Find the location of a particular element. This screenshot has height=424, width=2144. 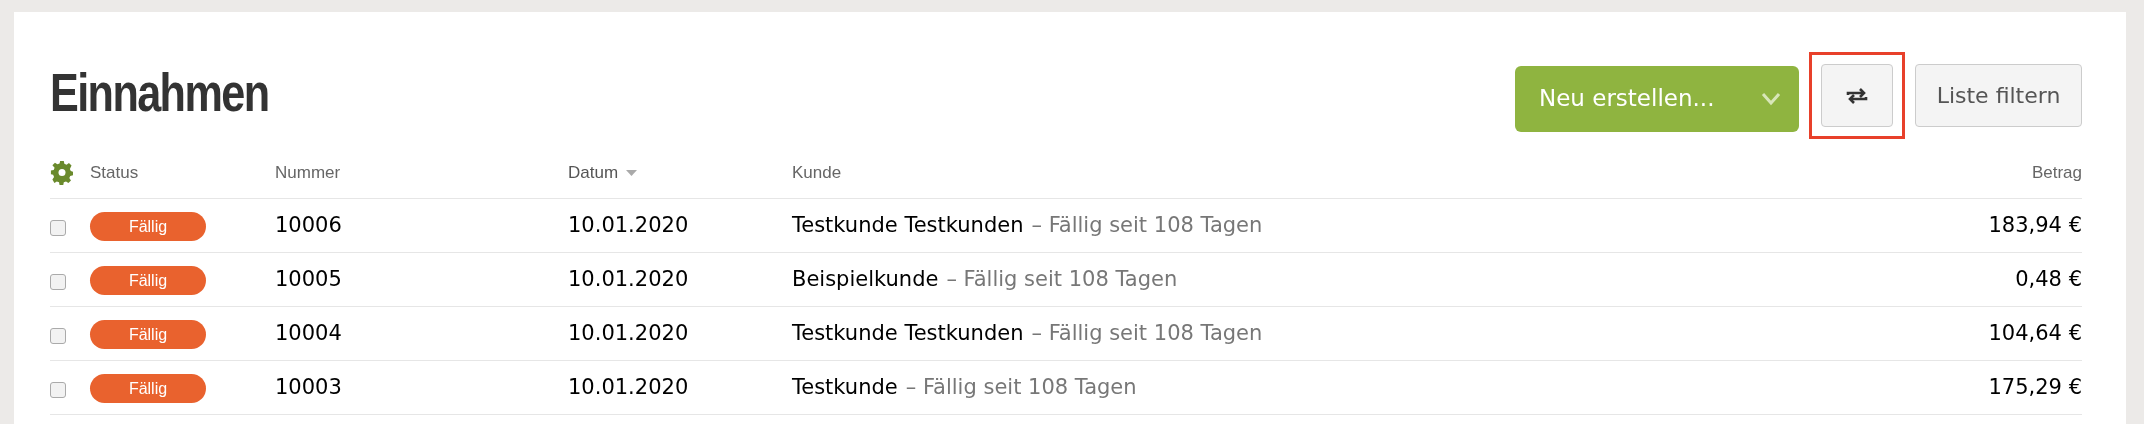

customer-name: Testkunde is located at coordinates (845, 387).